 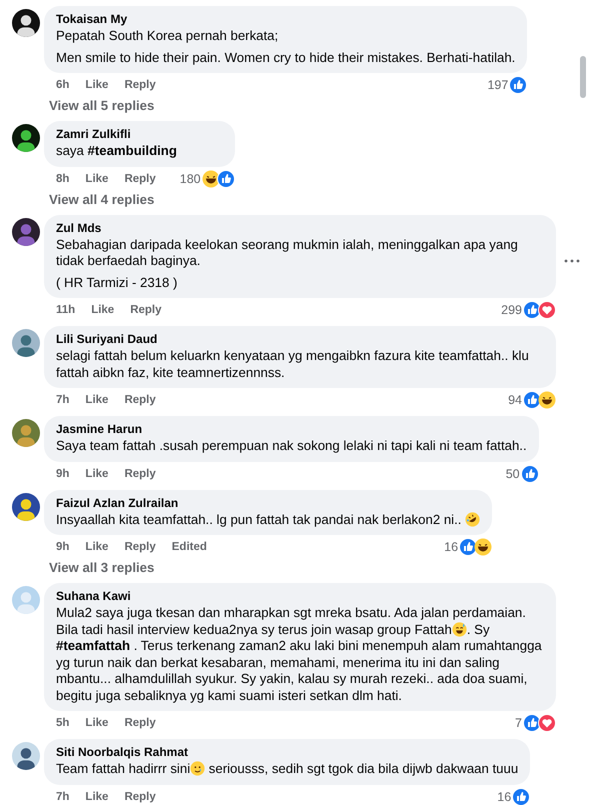 I want to click on author-name: Zamri Zulkifli, so click(x=139, y=134).